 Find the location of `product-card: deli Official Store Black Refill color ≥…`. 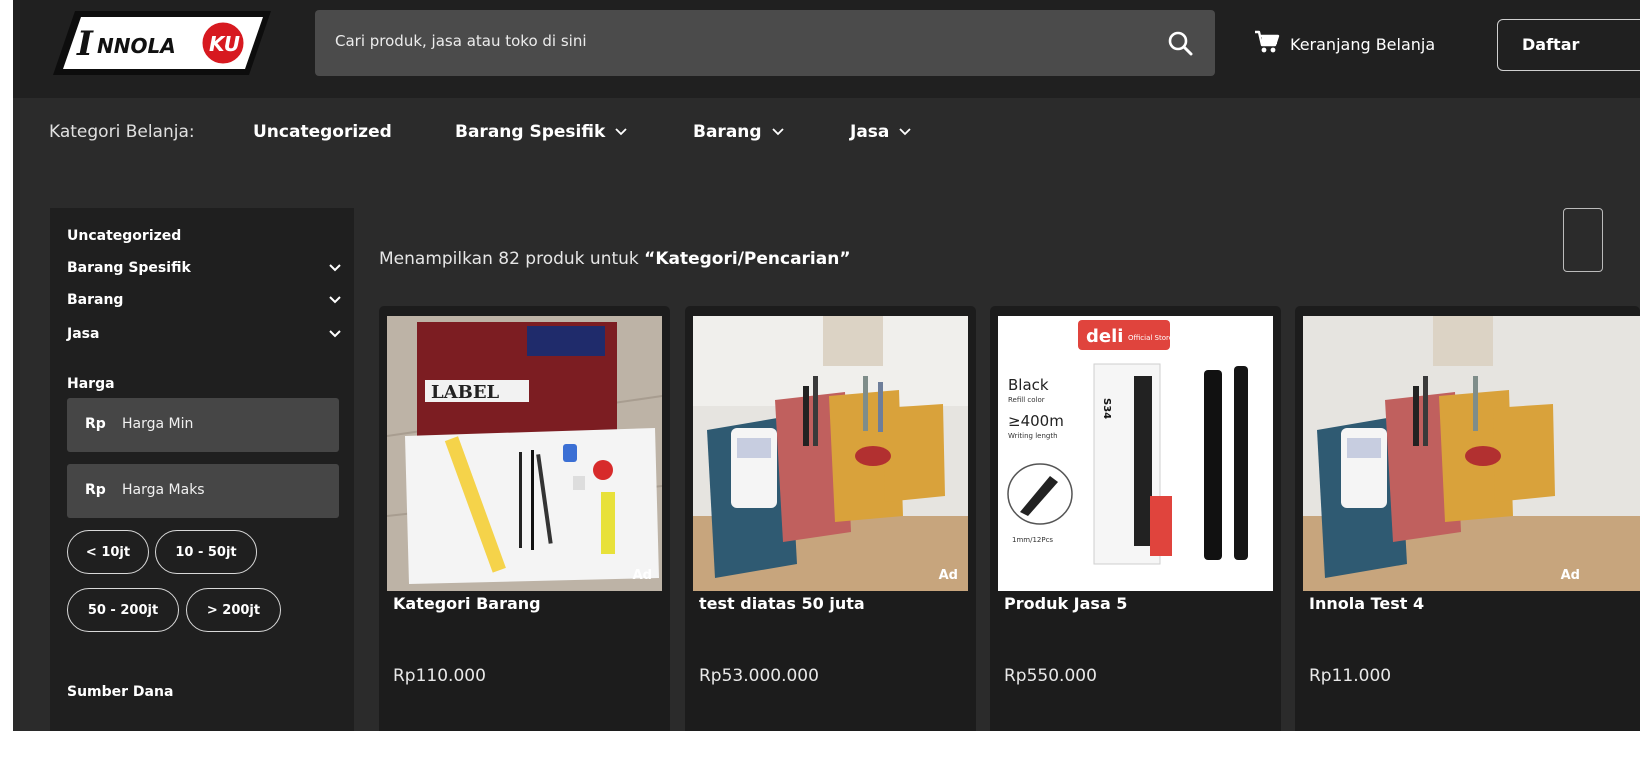

product-card: deli Official Store Black Refill color ≥… is located at coordinates (1135, 518).